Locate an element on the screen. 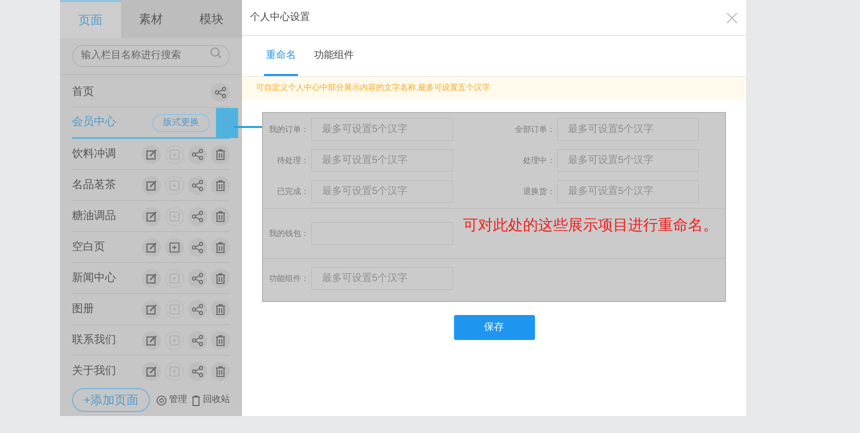 The width and height of the screenshot is (860, 433). close-icon is located at coordinates (732, 18).